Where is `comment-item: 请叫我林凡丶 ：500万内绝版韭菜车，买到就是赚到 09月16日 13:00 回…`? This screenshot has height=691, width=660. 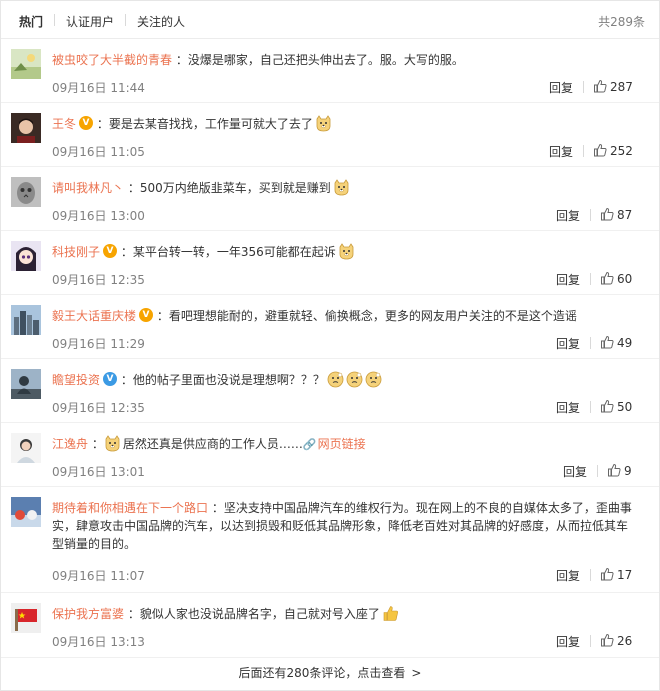
comment-item: 请叫我林凡丶 ：500万内绝版韭菜车，买到就是赚到 09月16日 13:00 回… is located at coordinates (330, 199).